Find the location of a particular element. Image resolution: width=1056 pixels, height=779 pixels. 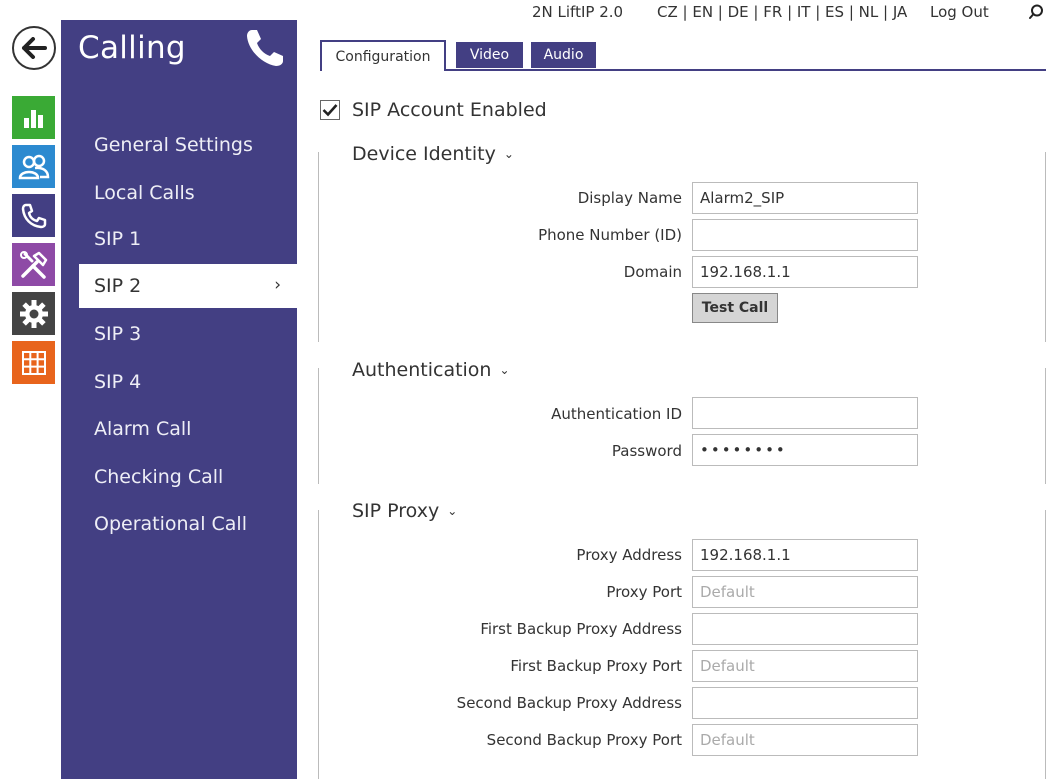

sidebar-item-sip-4: SIP 4 is located at coordinates (188, 382).